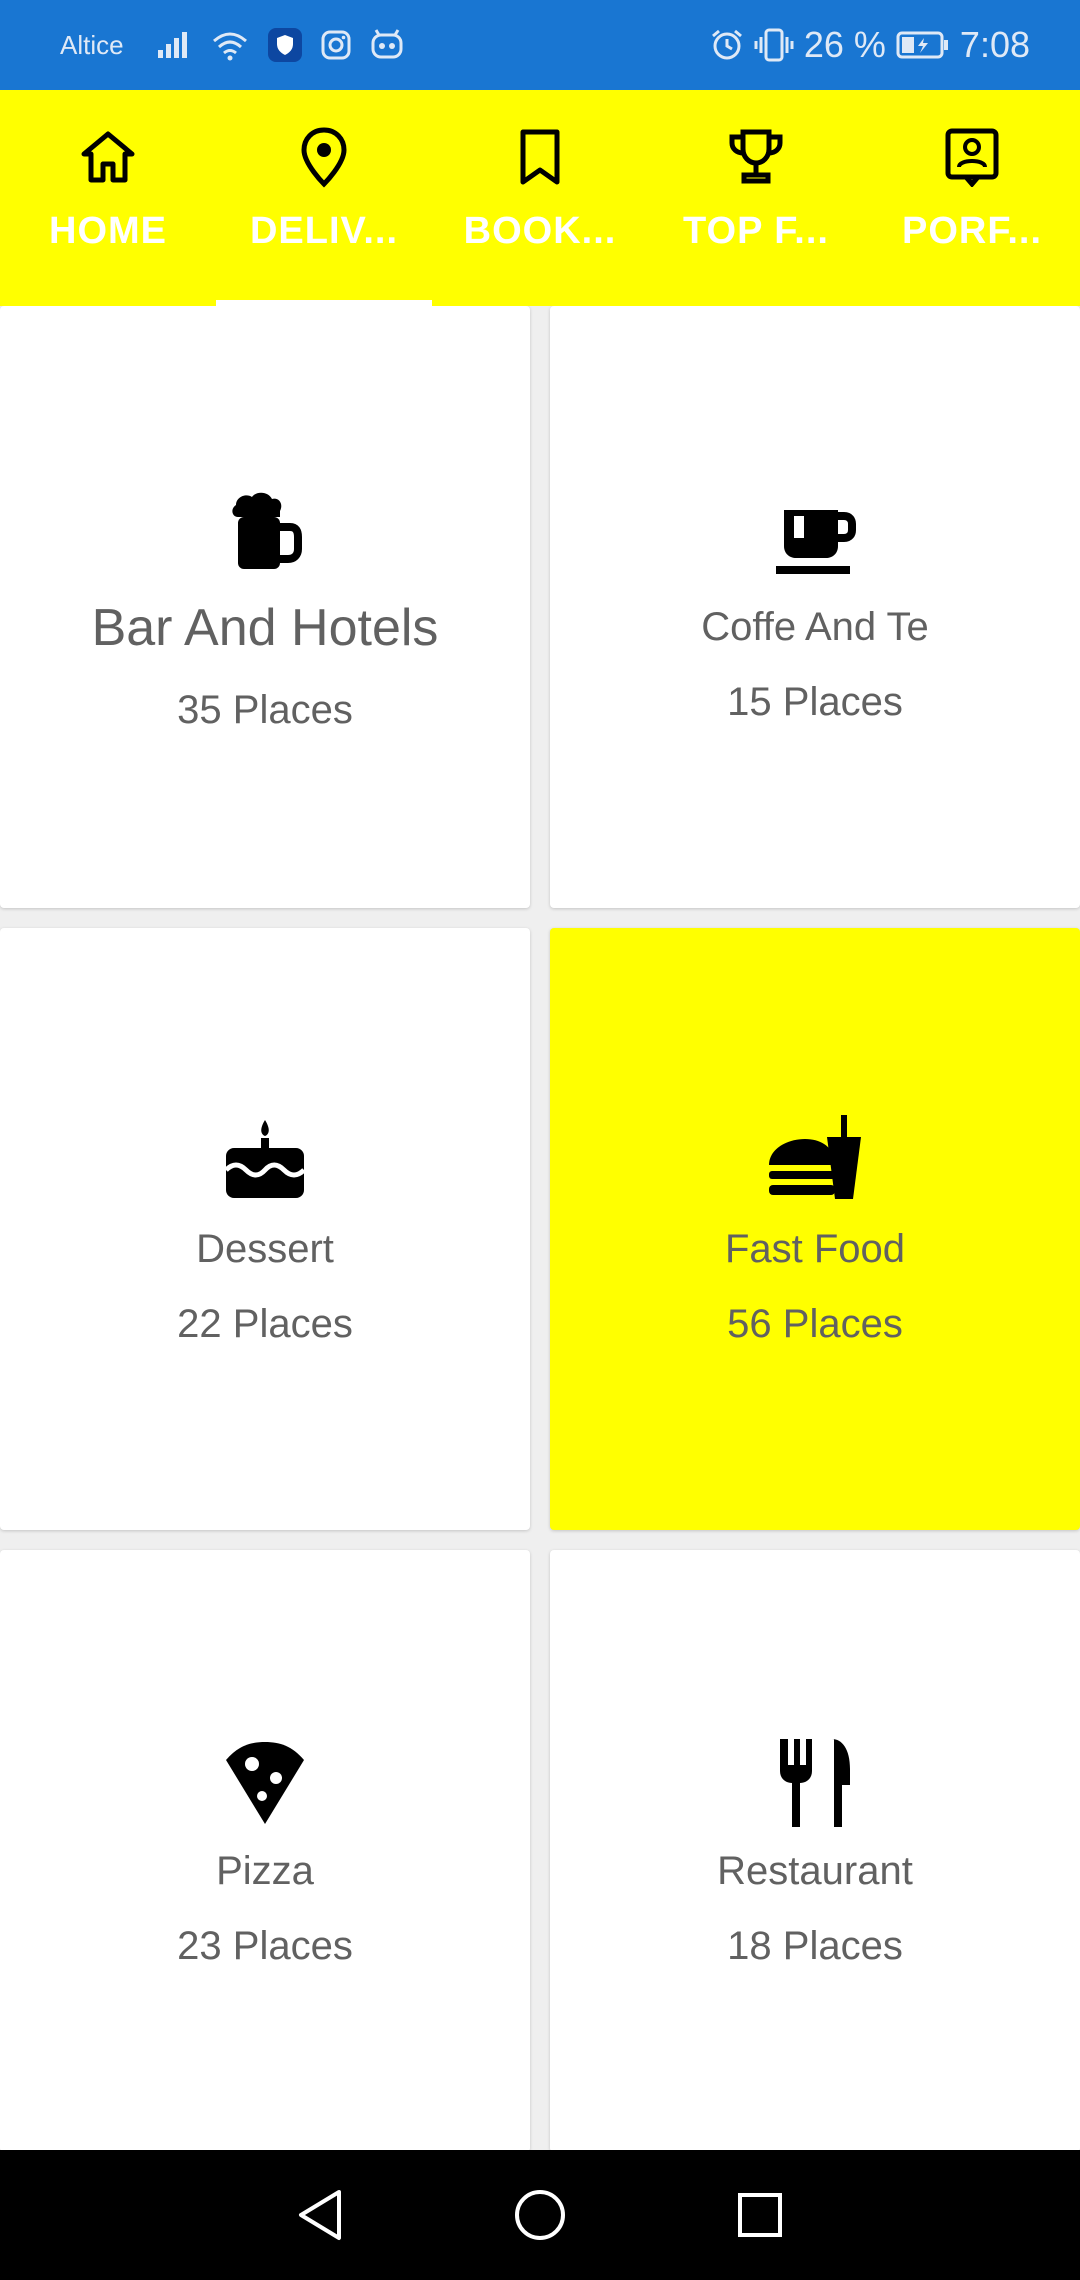  What do you see at coordinates (774, 45) in the screenshot?
I see `vibrate-icon` at bounding box center [774, 45].